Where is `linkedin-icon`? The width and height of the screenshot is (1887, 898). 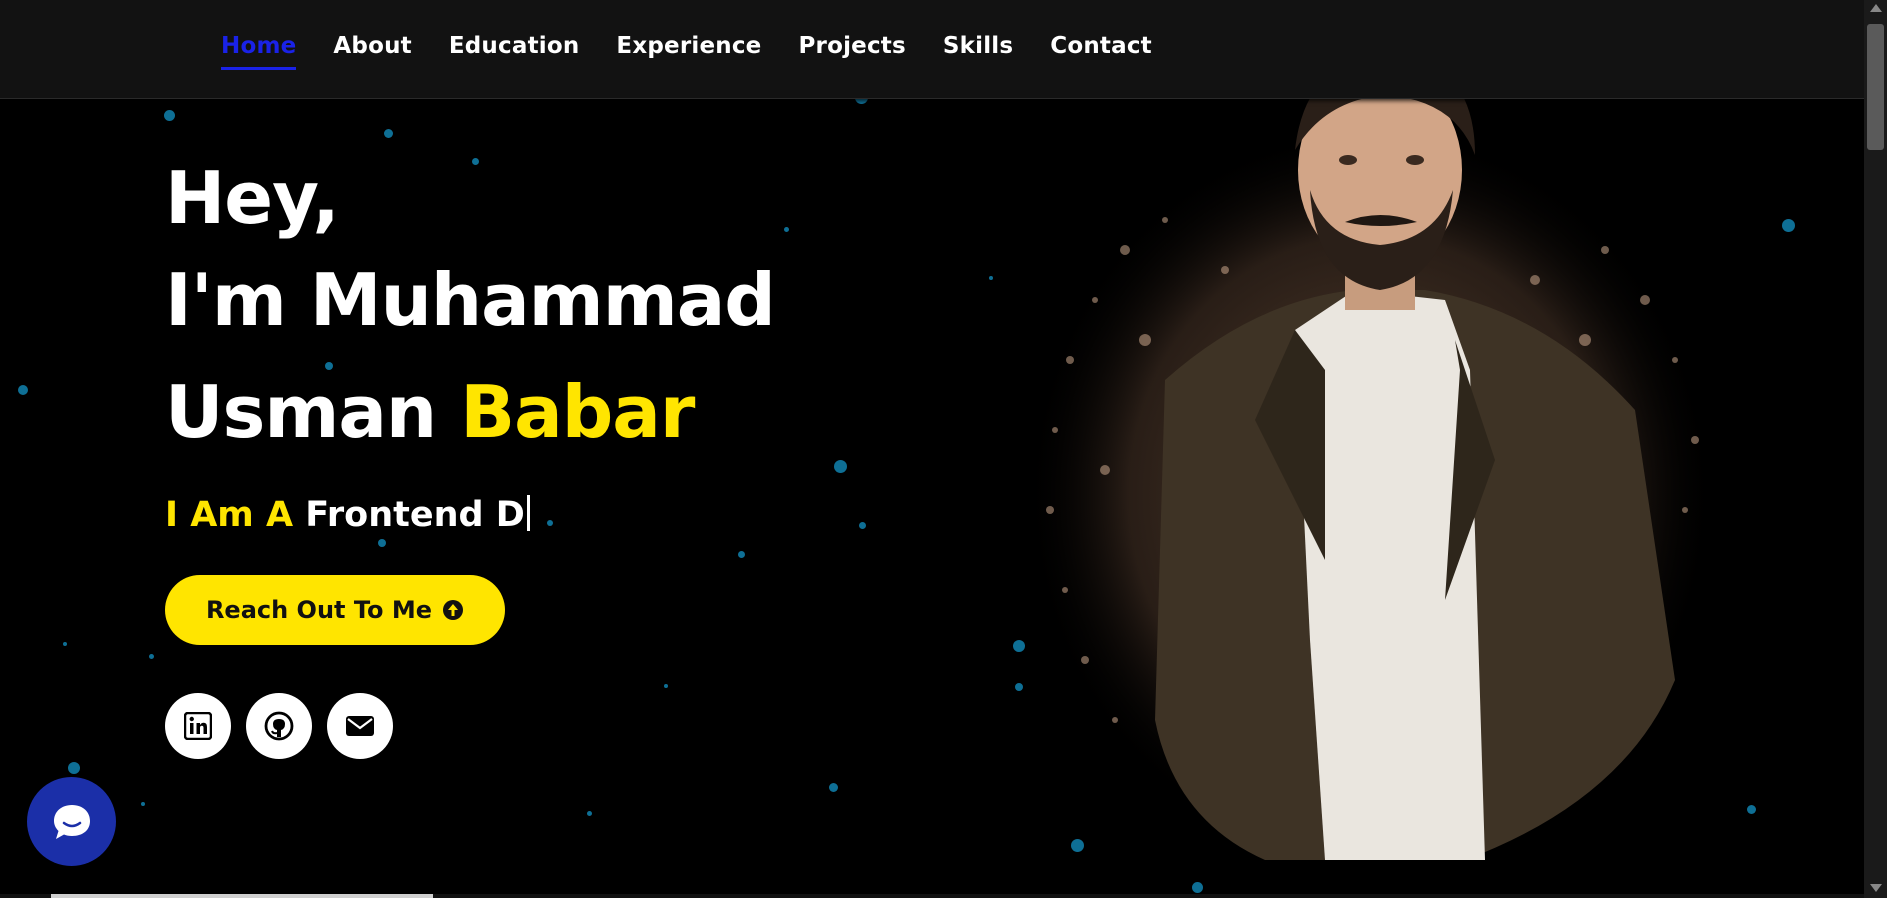 linkedin-icon is located at coordinates (198, 726).